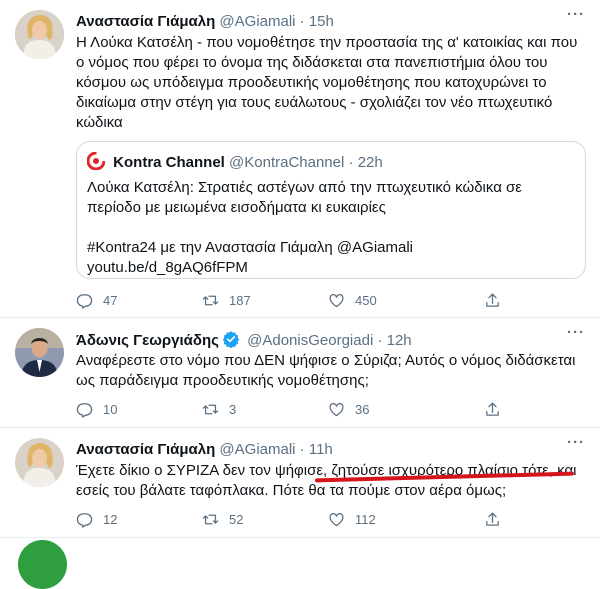  What do you see at coordinates (321, 21) in the screenshot?
I see `timestamp: 15h` at bounding box center [321, 21].